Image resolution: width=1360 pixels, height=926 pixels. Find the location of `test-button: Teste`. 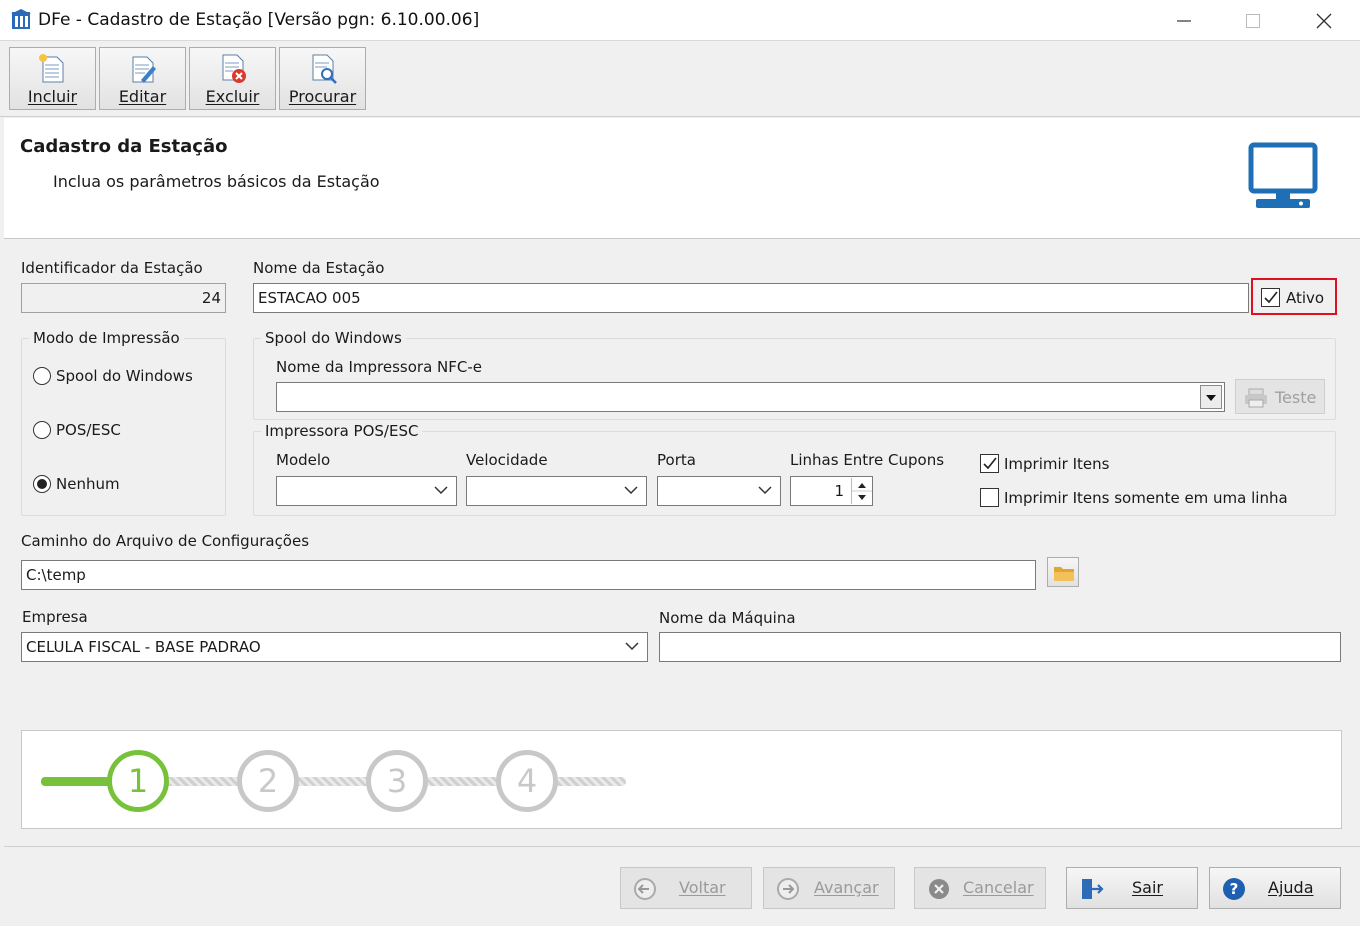

test-button: Teste is located at coordinates (1280, 396).